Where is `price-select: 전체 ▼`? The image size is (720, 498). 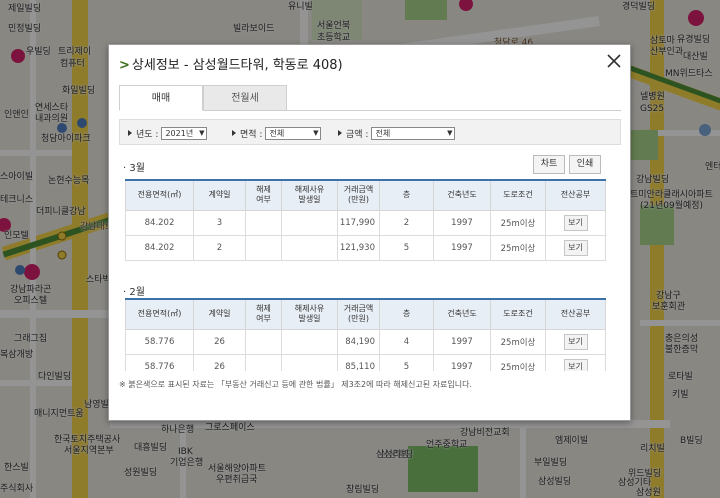
price-select: 전체 ▼ is located at coordinates (413, 133).